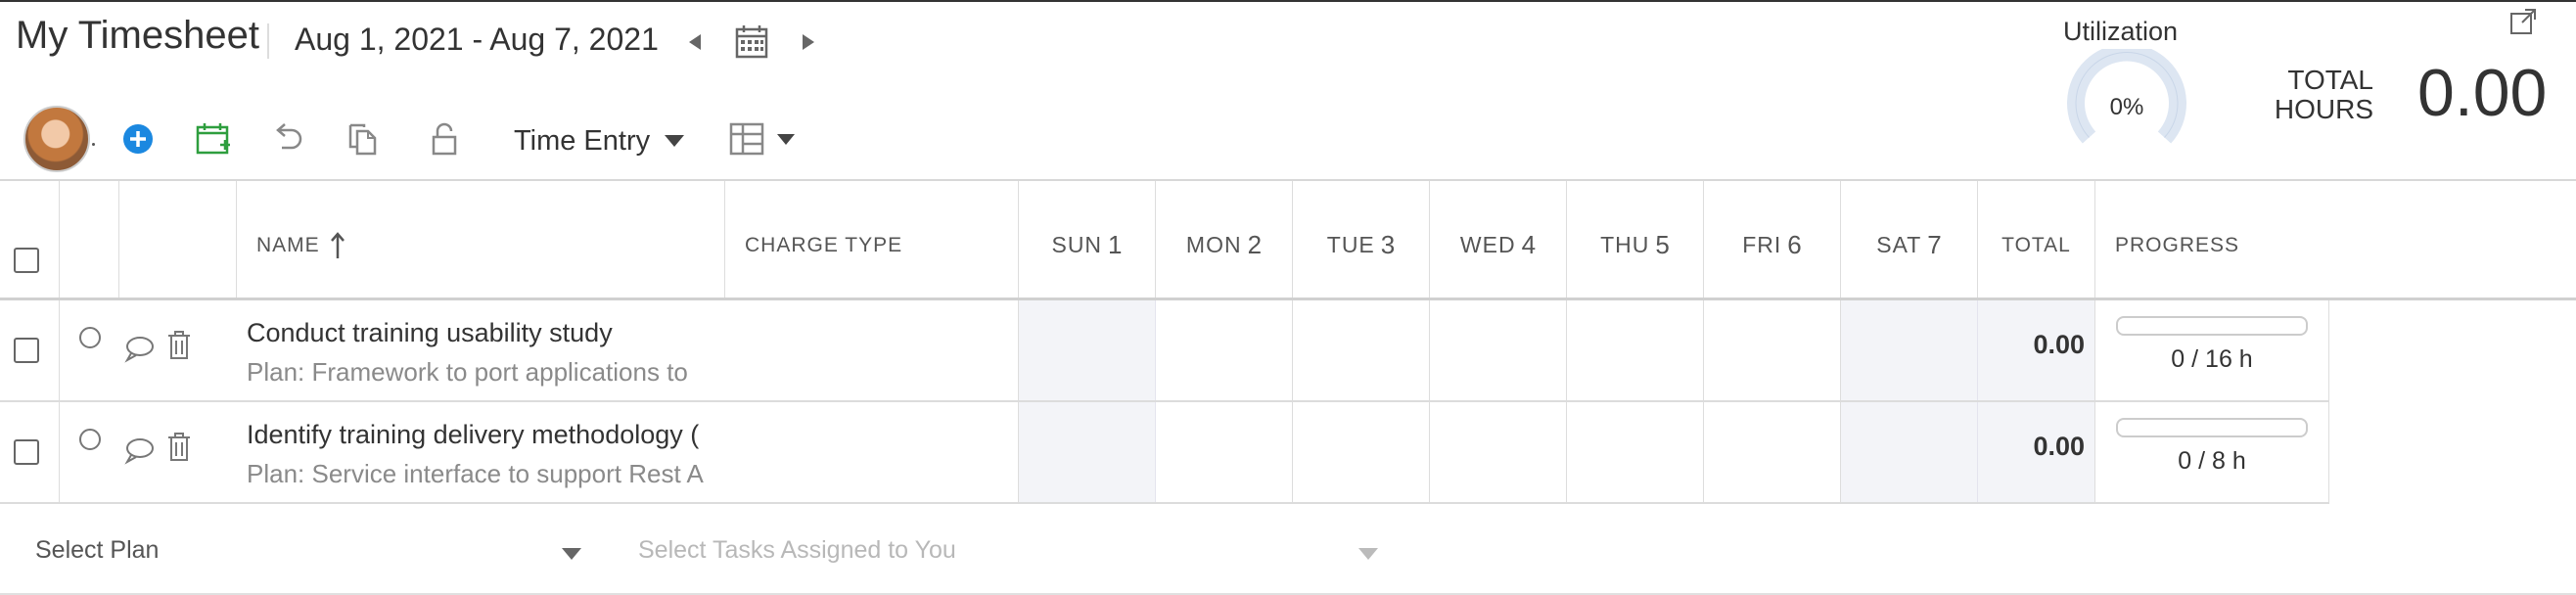  I want to click on actions-column-header, so click(178, 239).